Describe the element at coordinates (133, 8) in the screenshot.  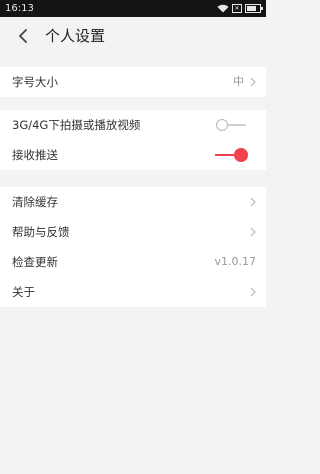
I see `status-bar: 16:13 ✕` at that location.